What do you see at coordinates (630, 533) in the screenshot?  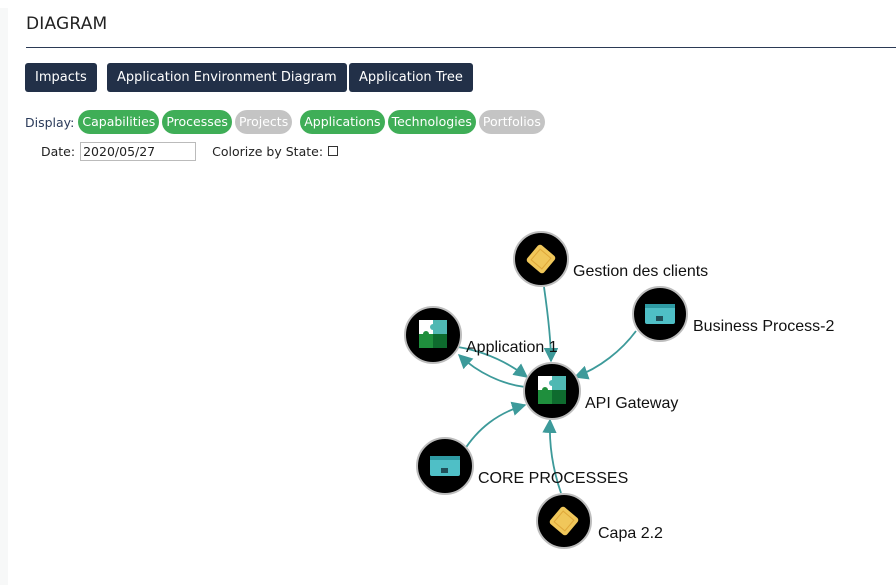 I see `node-capa-2-2-label: Capa 2.2` at bounding box center [630, 533].